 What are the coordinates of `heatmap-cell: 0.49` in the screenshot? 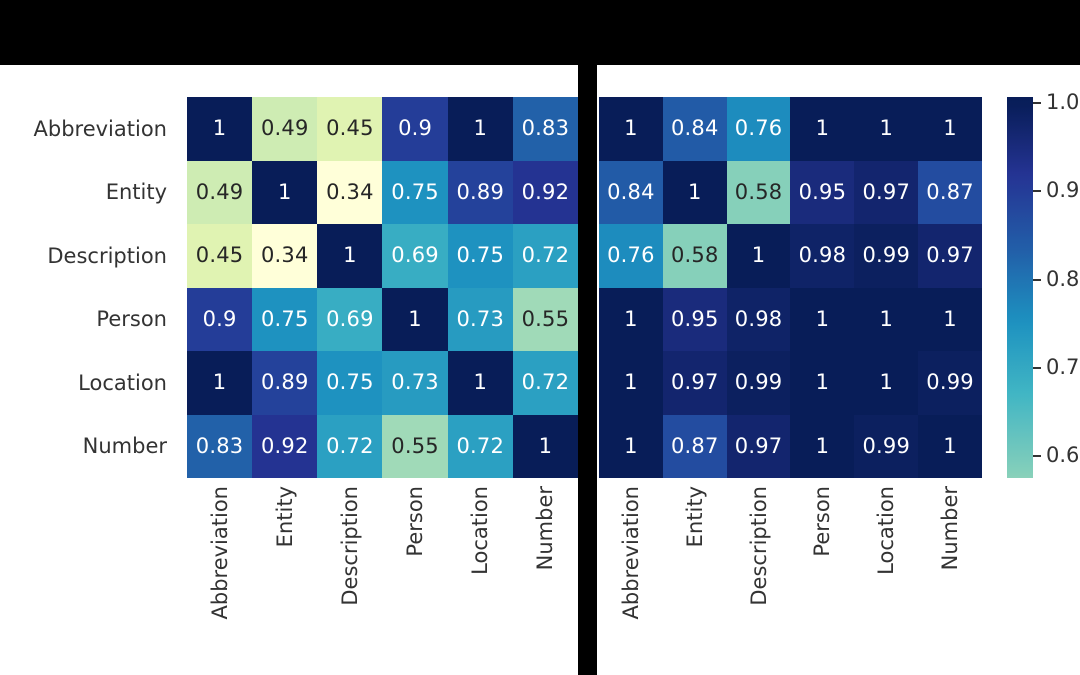 It's located at (220, 192).